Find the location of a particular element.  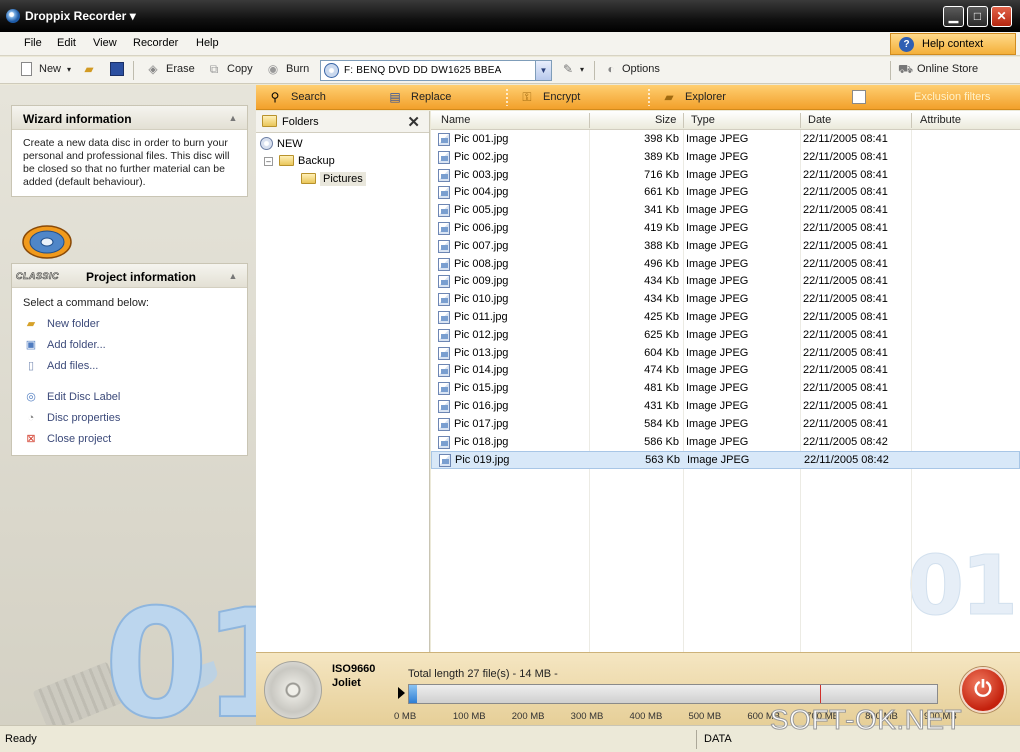

tools-dropdown-arrow: ▾ is located at coordinates (582, 69).